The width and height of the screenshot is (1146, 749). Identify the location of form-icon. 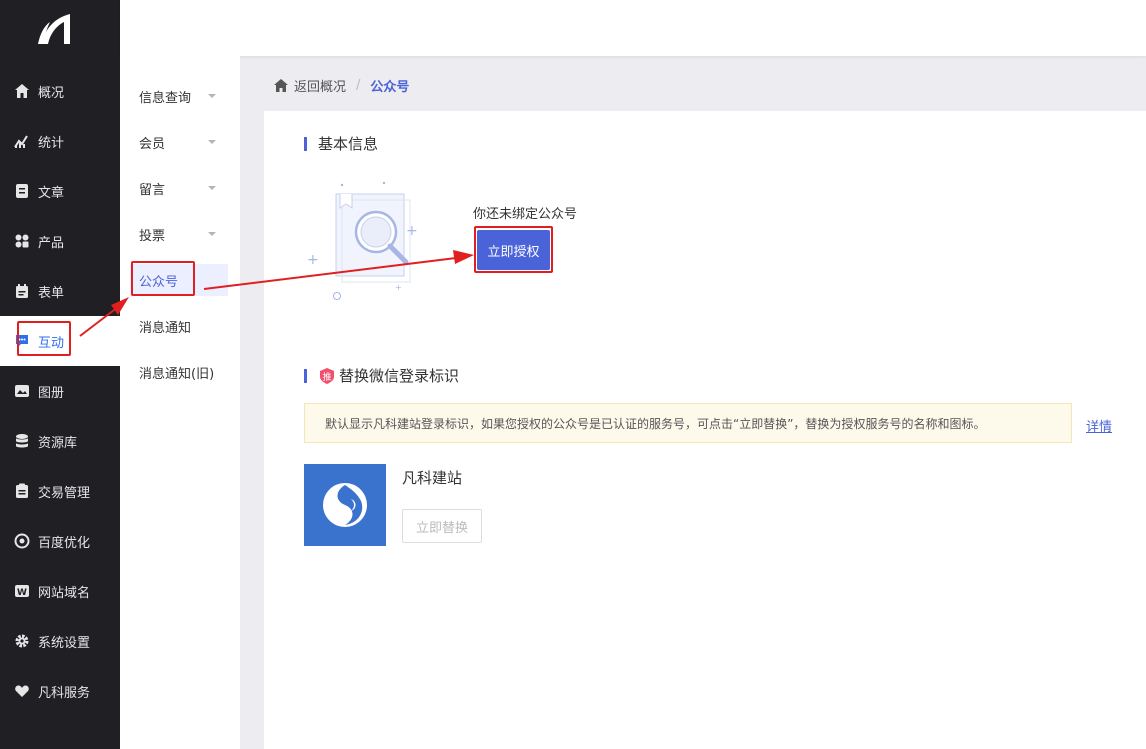
(22, 291).